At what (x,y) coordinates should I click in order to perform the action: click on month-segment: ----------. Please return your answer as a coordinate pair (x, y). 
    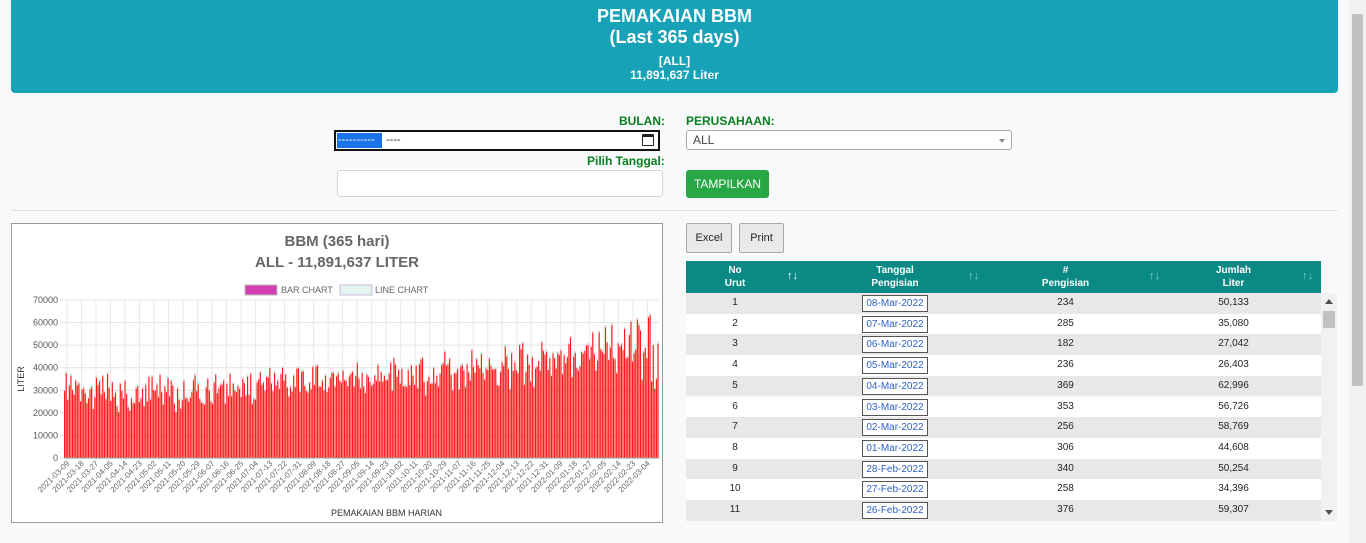
    Looking at the image, I should click on (359, 140).